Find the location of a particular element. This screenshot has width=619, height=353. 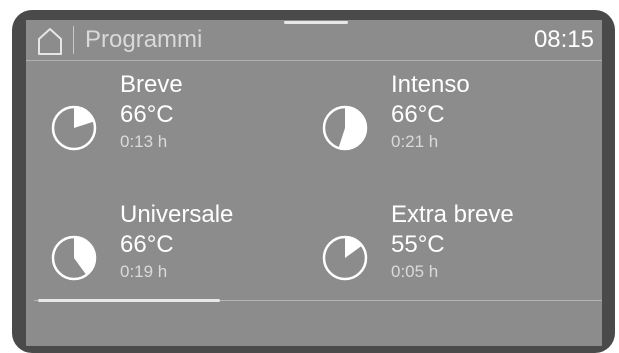

program-tile-universale: Universale 66°C 0:19 h is located at coordinates (180, 255).